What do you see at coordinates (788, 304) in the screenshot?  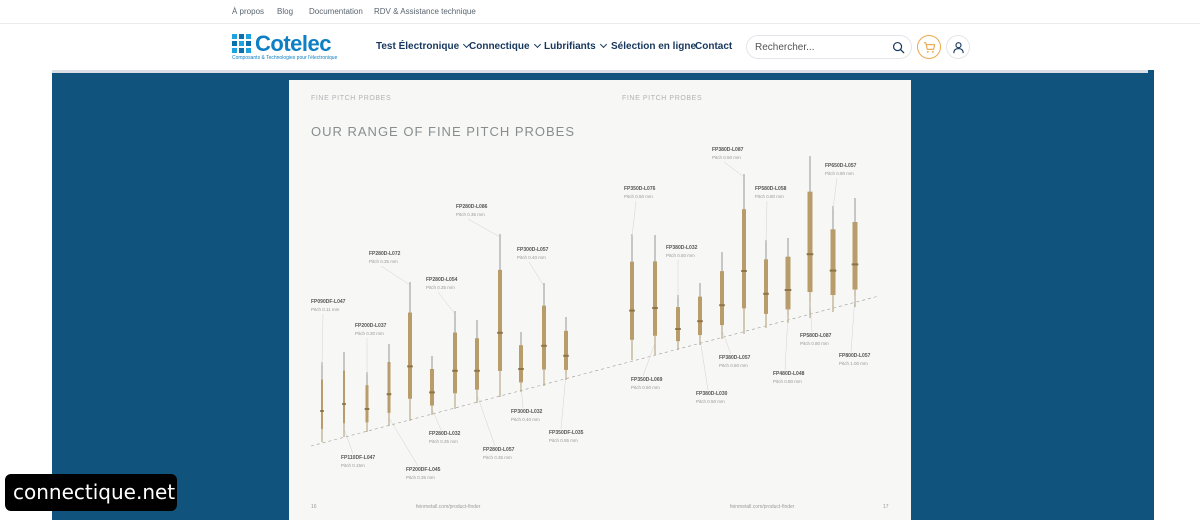 I see `probe-fp480d-l048` at bounding box center [788, 304].